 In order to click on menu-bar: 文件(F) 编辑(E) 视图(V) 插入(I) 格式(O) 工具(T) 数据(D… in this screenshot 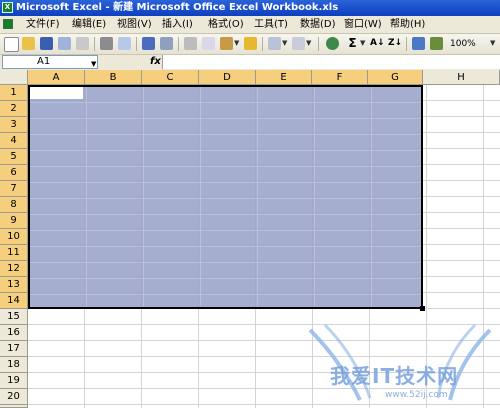, I will do `click(250, 25)`.